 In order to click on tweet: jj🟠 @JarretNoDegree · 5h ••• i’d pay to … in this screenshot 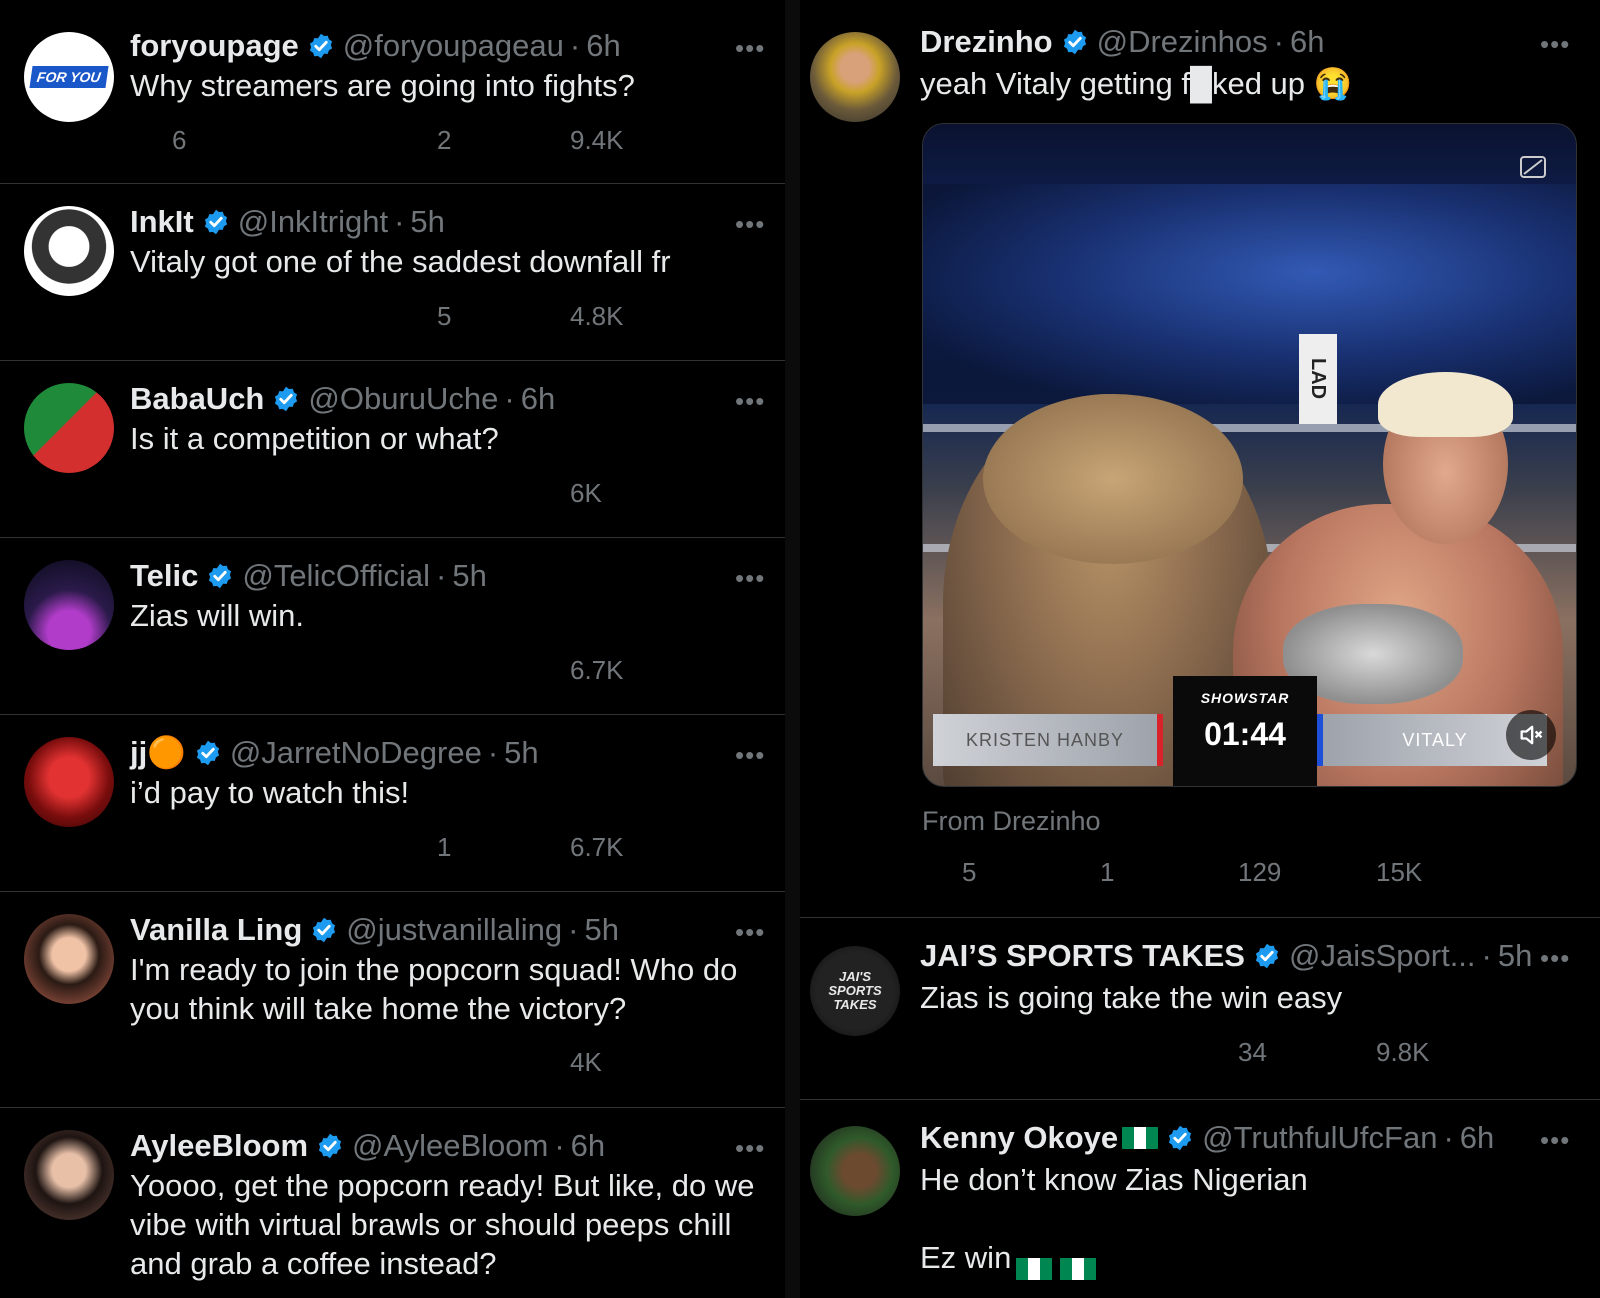, I will do `click(392, 803)`.